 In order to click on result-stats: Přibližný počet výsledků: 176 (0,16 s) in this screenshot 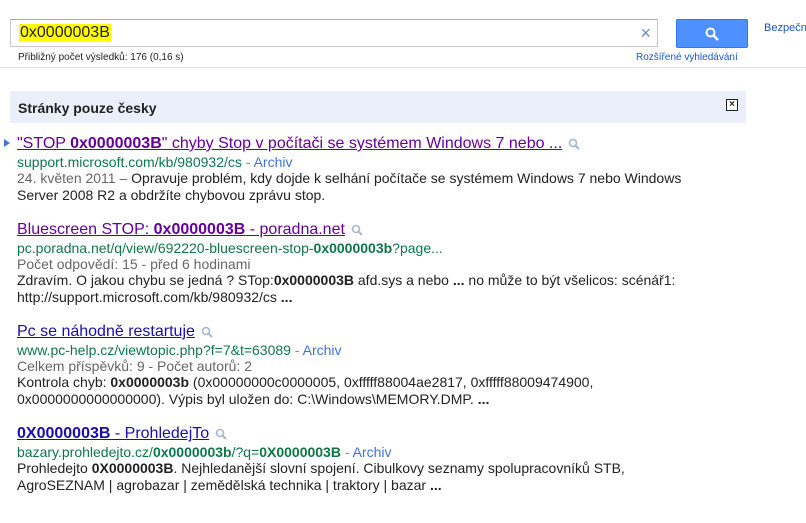, I will do `click(101, 57)`.